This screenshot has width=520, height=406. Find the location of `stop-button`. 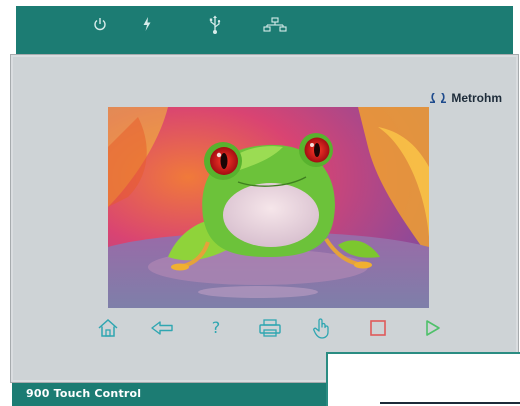

stop-button is located at coordinates (378, 328).